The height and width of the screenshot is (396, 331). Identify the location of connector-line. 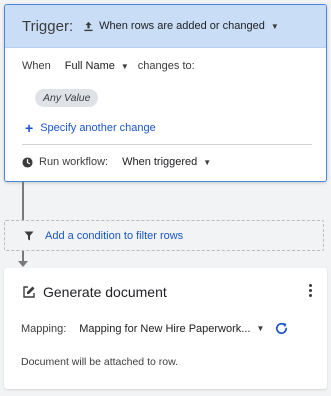
(23, 201).